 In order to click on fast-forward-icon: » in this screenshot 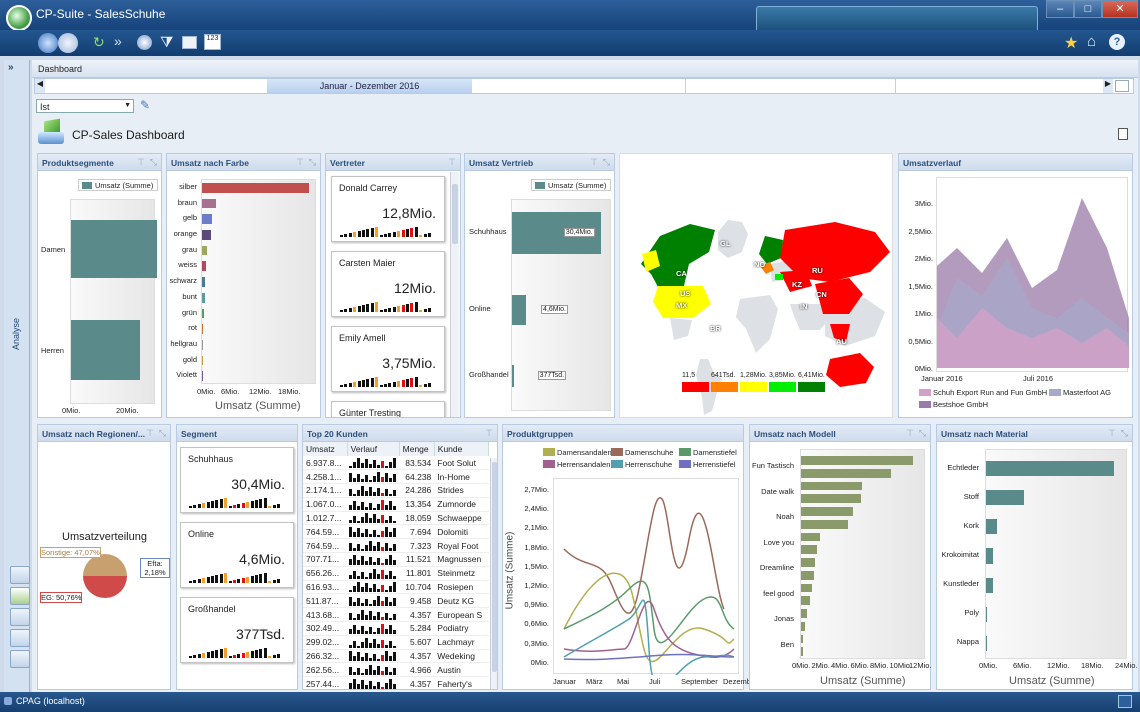, I will do `click(118, 41)`.